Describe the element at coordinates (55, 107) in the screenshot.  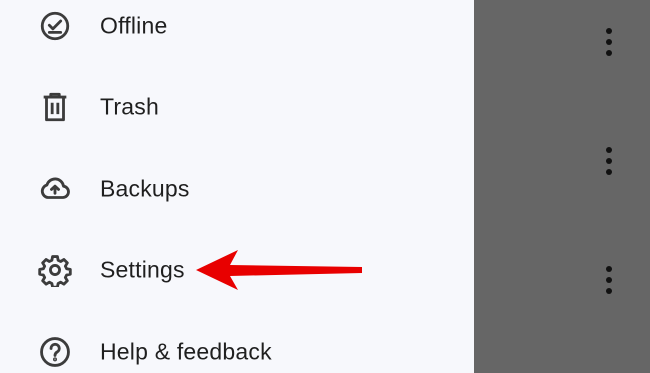
I see `trash-icon` at that location.